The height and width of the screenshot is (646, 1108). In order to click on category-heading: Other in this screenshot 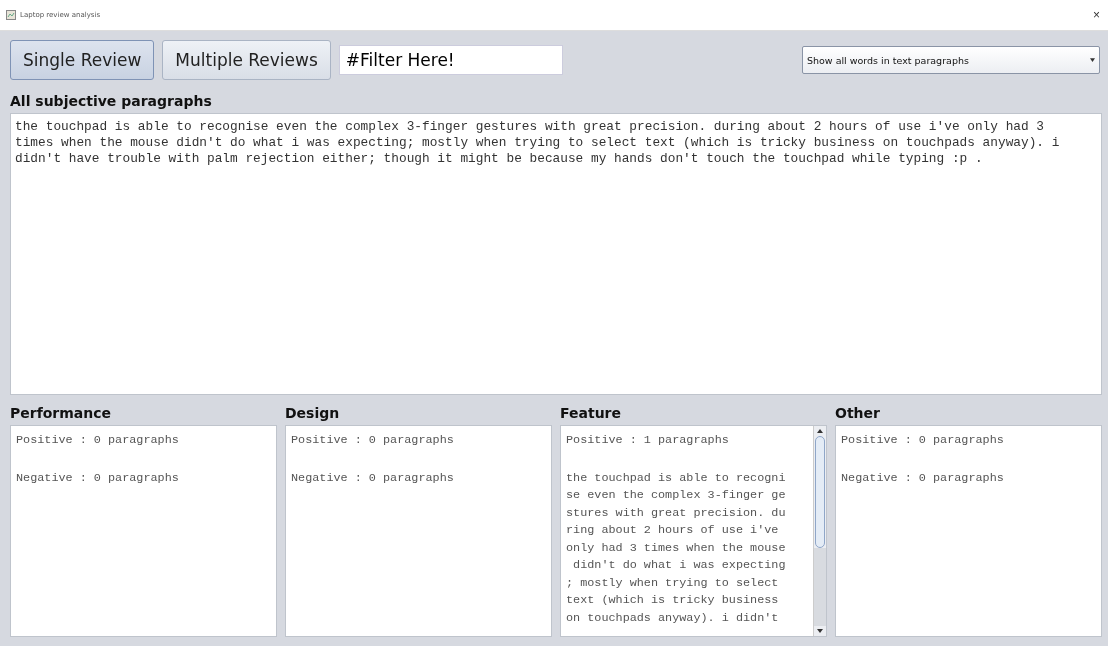, I will do `click(858, 413)`.